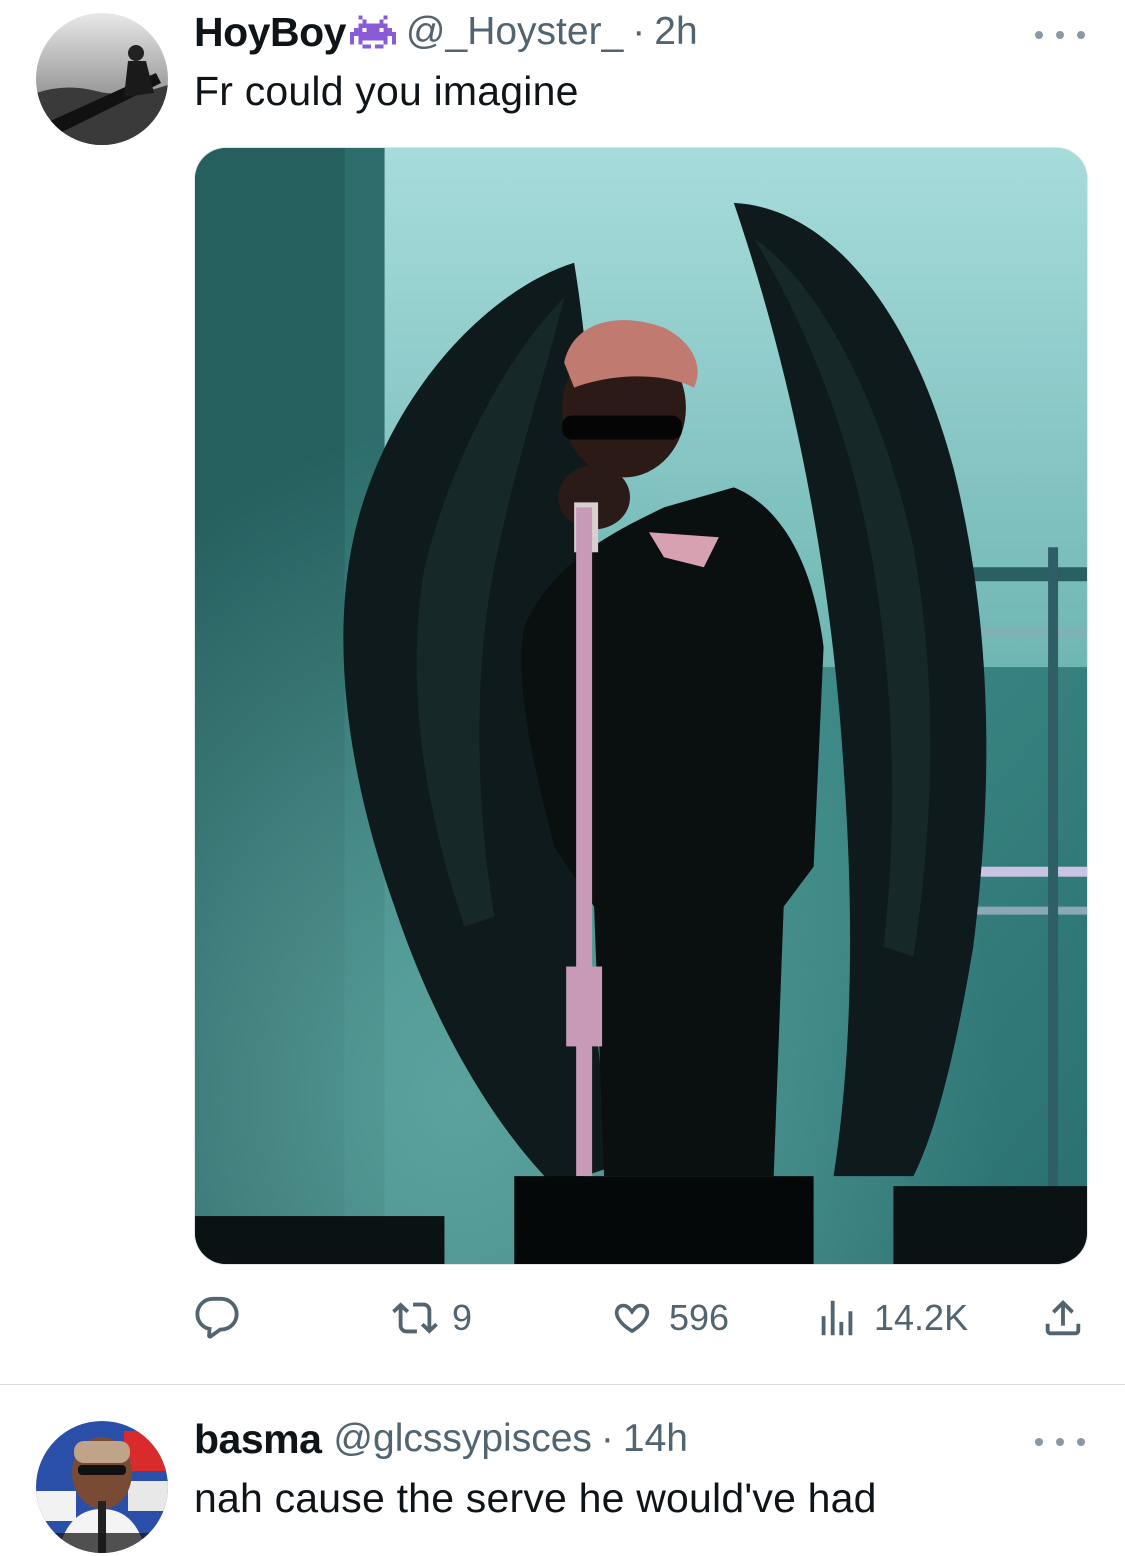  I want to click on reply-button, so click(224, 1318).